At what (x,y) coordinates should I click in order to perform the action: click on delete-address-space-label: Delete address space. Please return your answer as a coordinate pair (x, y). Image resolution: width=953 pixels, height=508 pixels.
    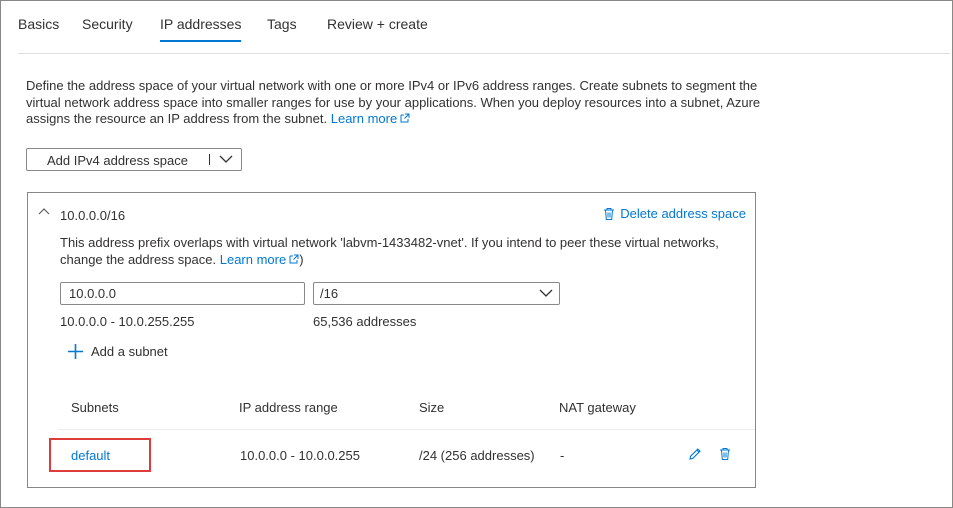
    Looking at the image, I should click on (683, 213).